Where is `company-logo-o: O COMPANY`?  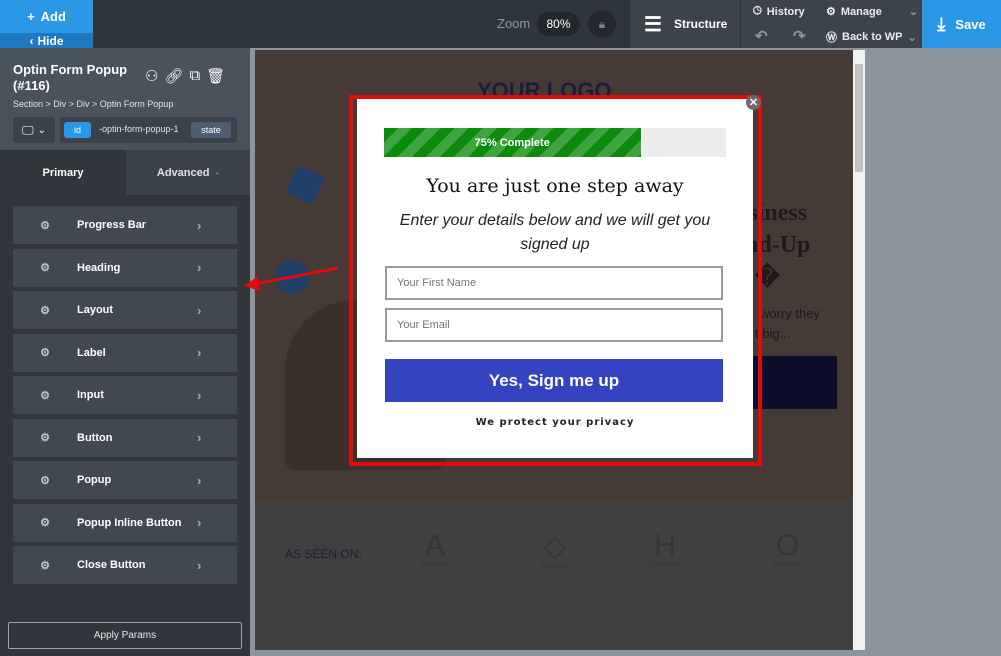
company-logo-o: O COMPANY is located at coordinates (787, 549).